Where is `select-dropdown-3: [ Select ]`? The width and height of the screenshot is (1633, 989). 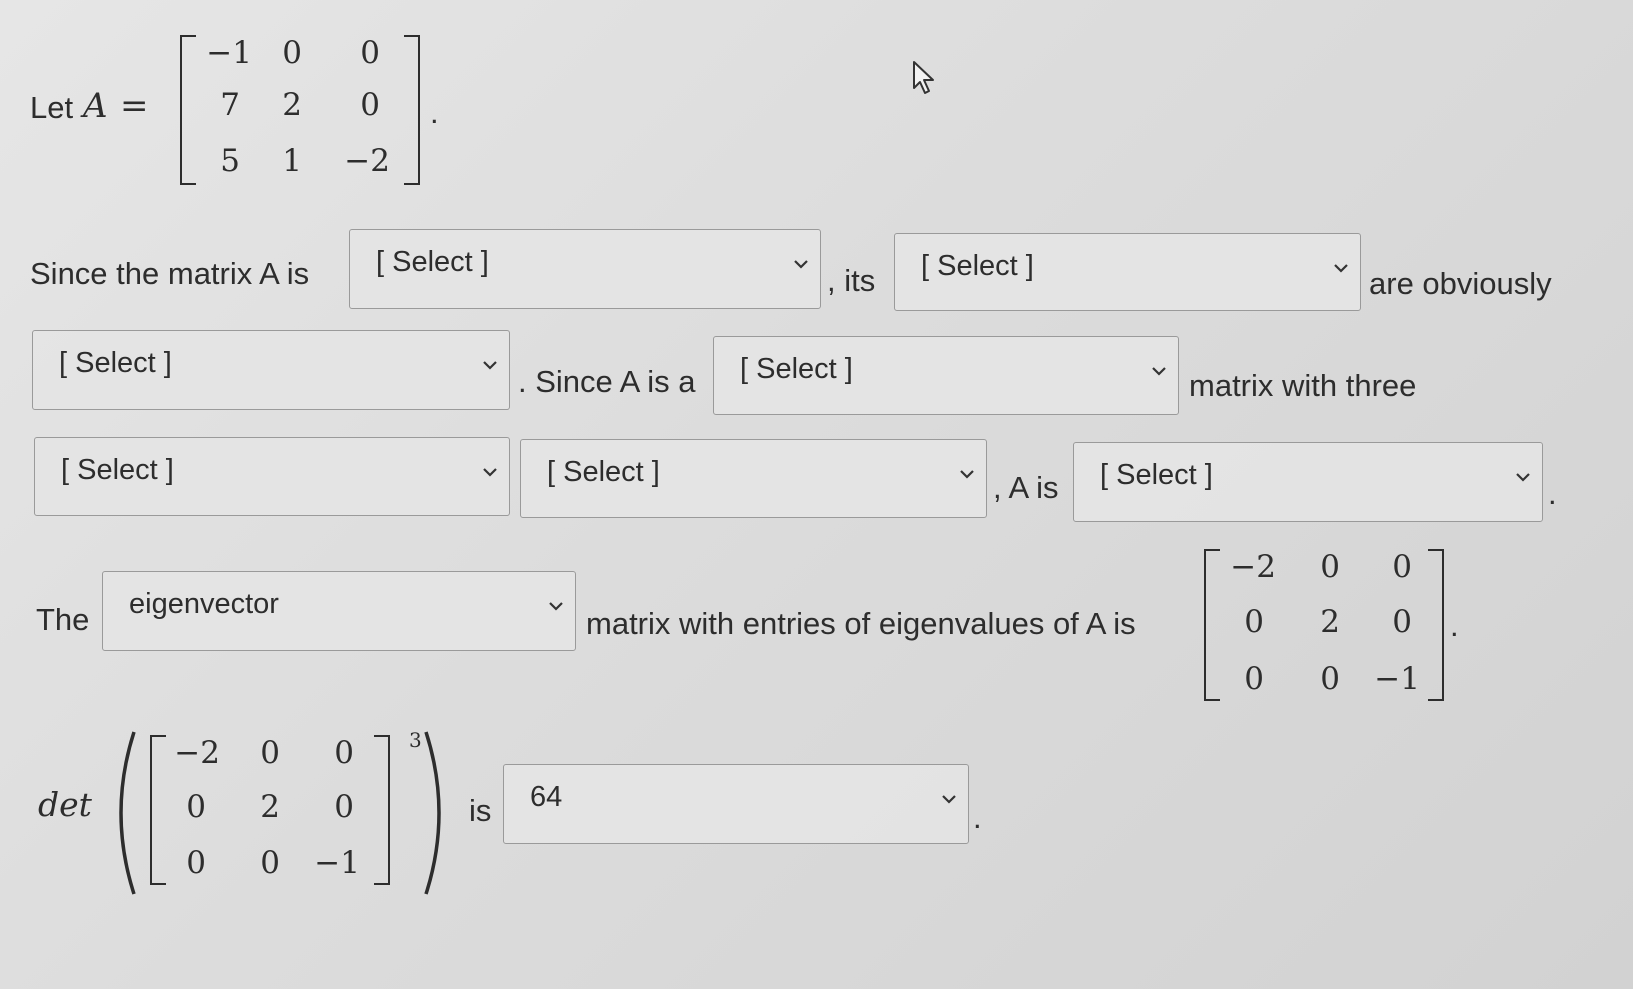 select-dropdown-3: [ Select ] is located at coordinates (271, 370).